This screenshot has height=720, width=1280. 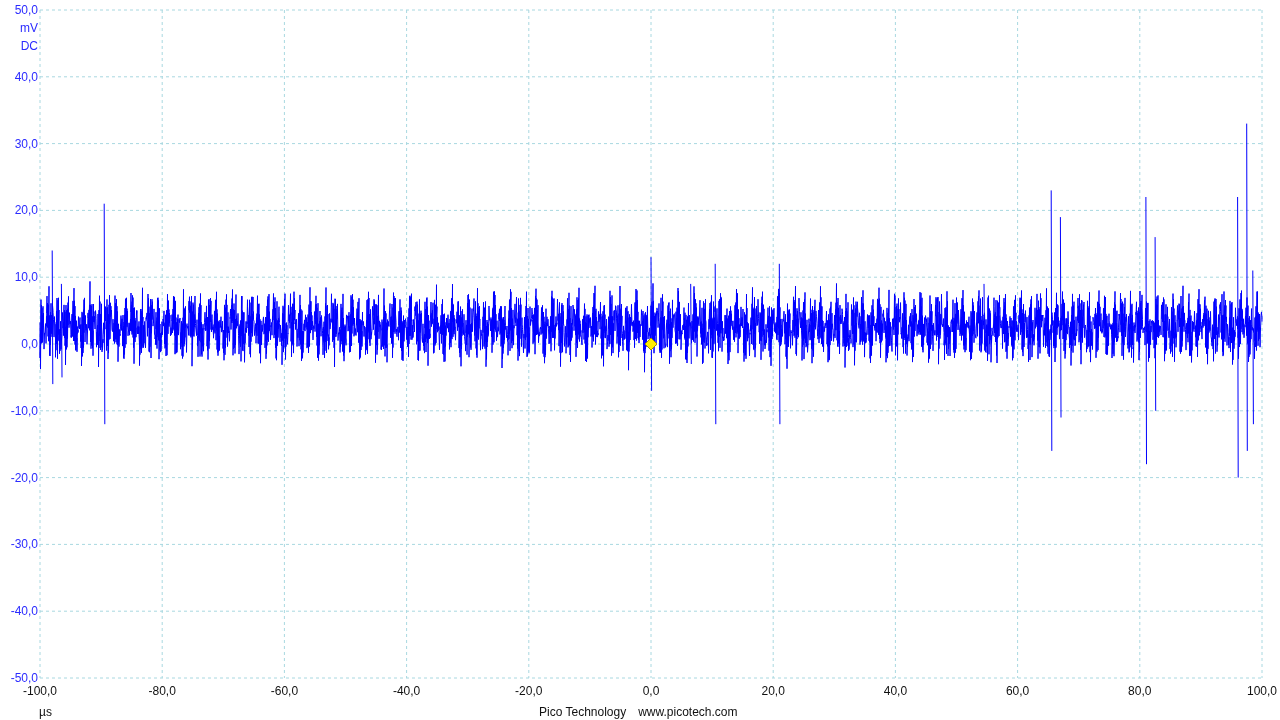 I want to click on y-axis-label: -50,0, so click(x=24, y=678).